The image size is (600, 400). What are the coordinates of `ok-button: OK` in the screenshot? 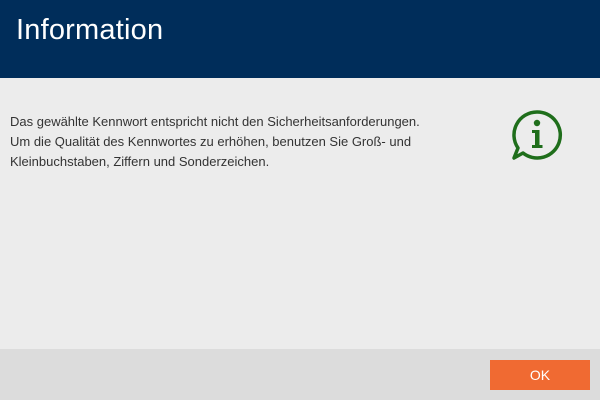 It's located at (540, 375).